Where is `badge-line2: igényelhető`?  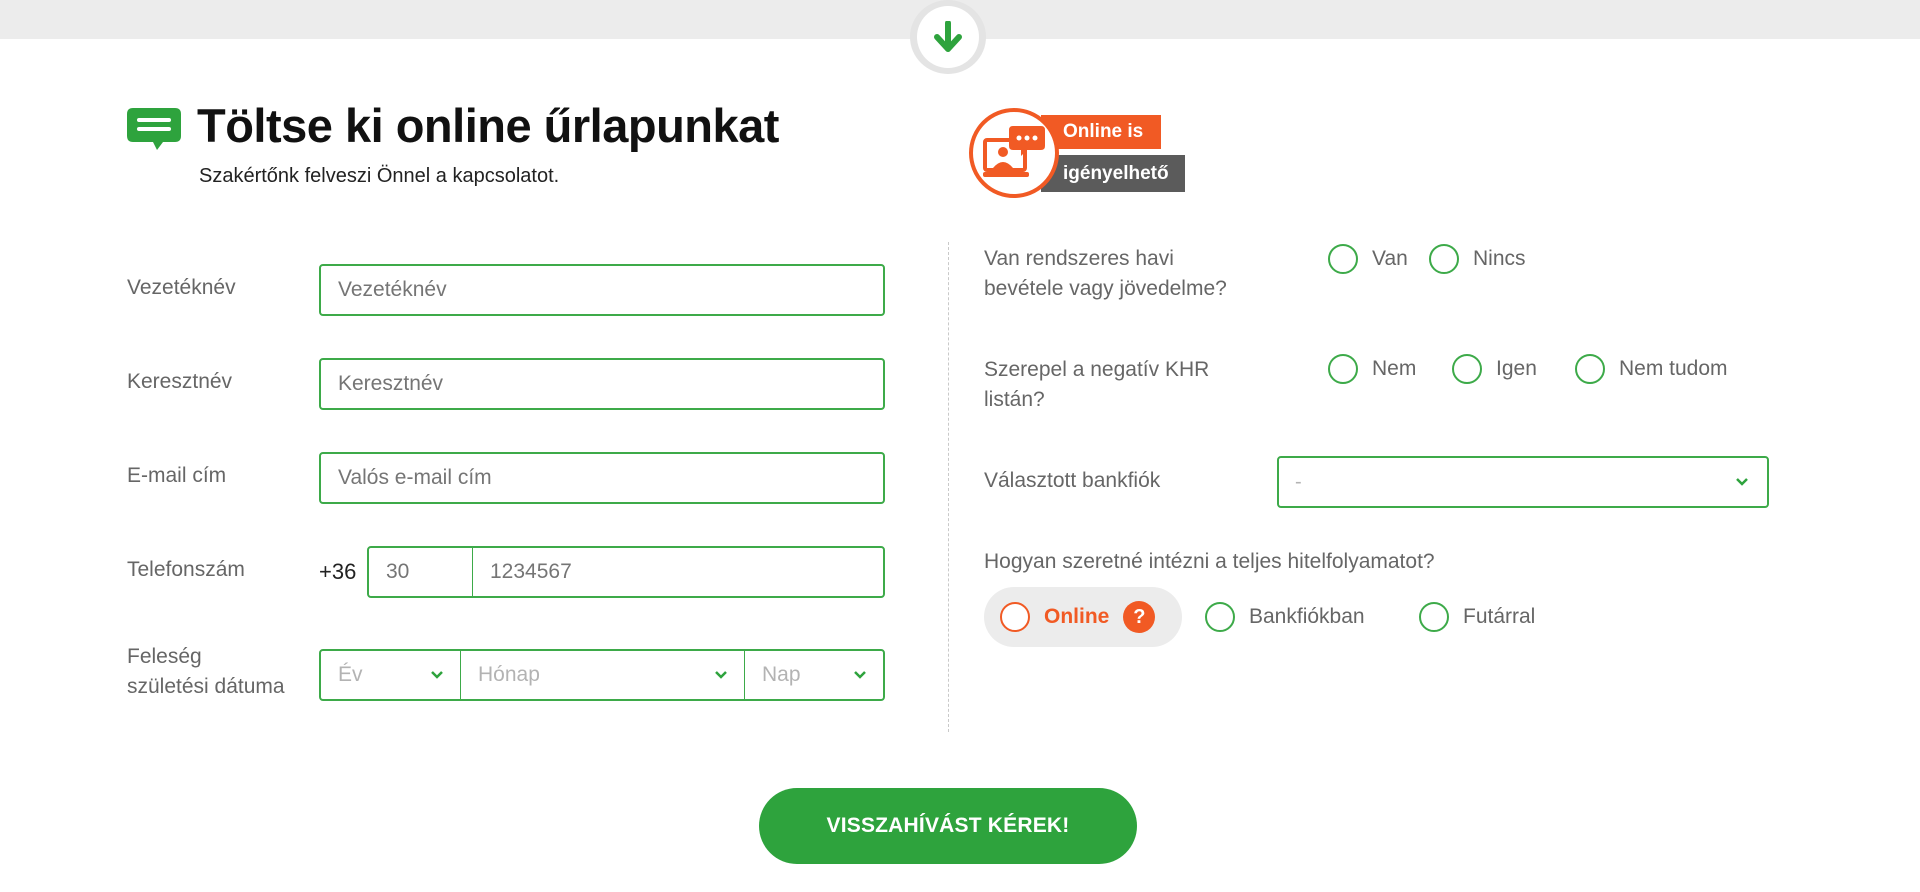 badge-line2: igényelhető is located at coordinates (1113, 173).